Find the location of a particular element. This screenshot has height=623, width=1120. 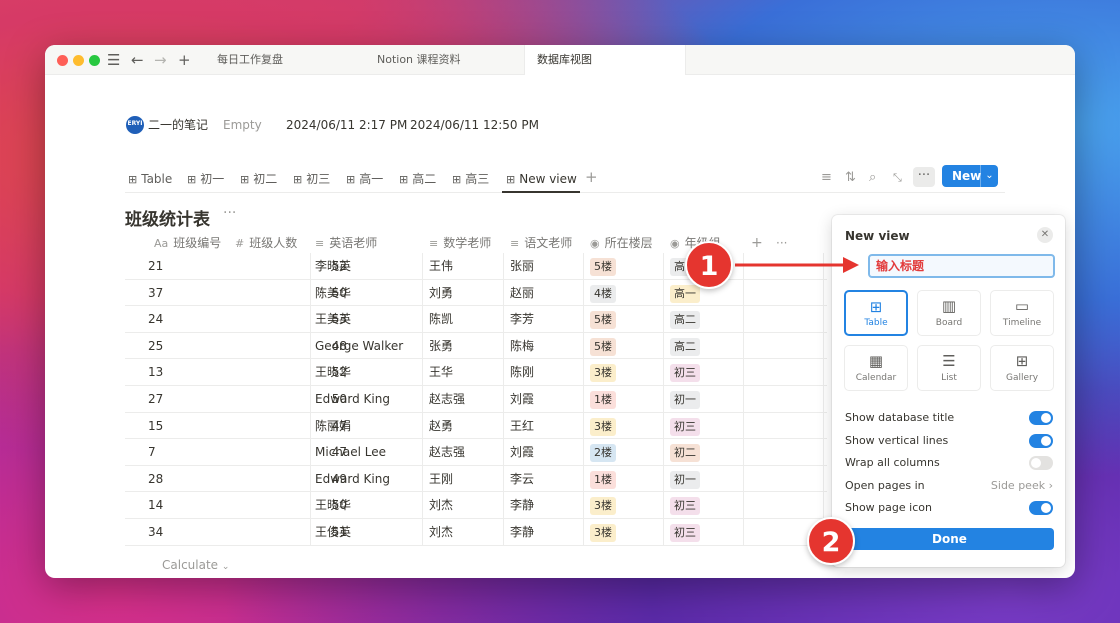

cell-math-teacher: 张勇 is located at coordinates (441, 346).